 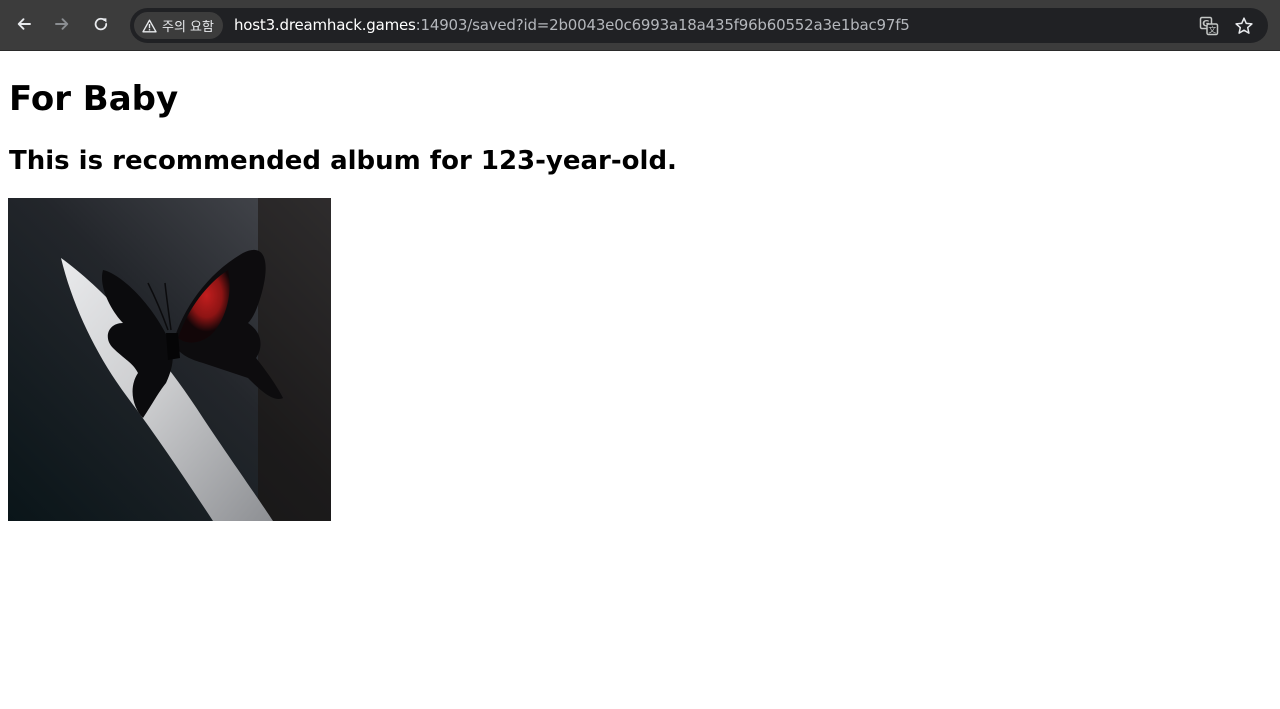 I want to click on translate-icon: G 文, so click(x=1209, y=26).